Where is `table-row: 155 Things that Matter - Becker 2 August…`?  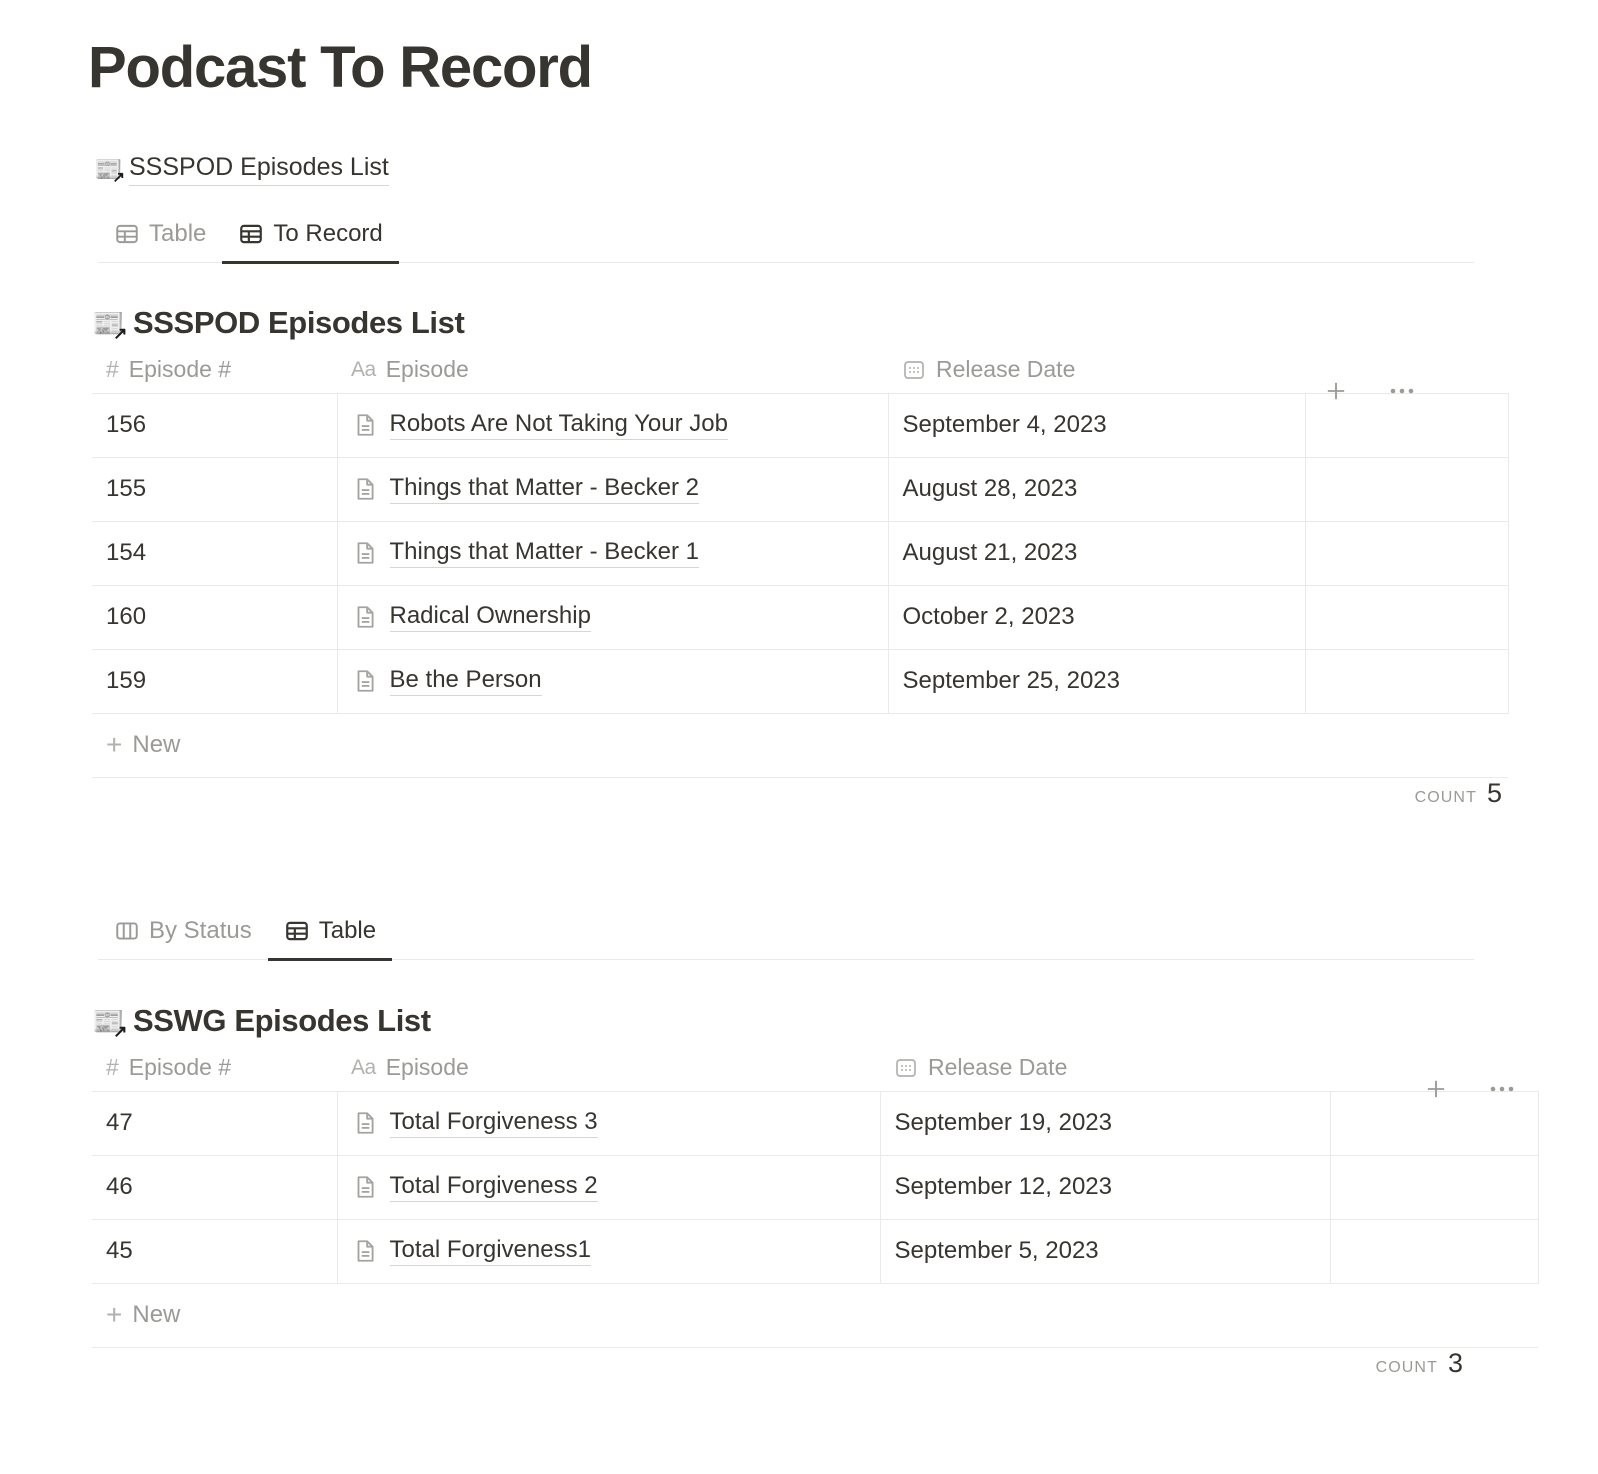 table-row: 155 Things that Matter - Becker 2 August… is located at coordinates (800, 488).